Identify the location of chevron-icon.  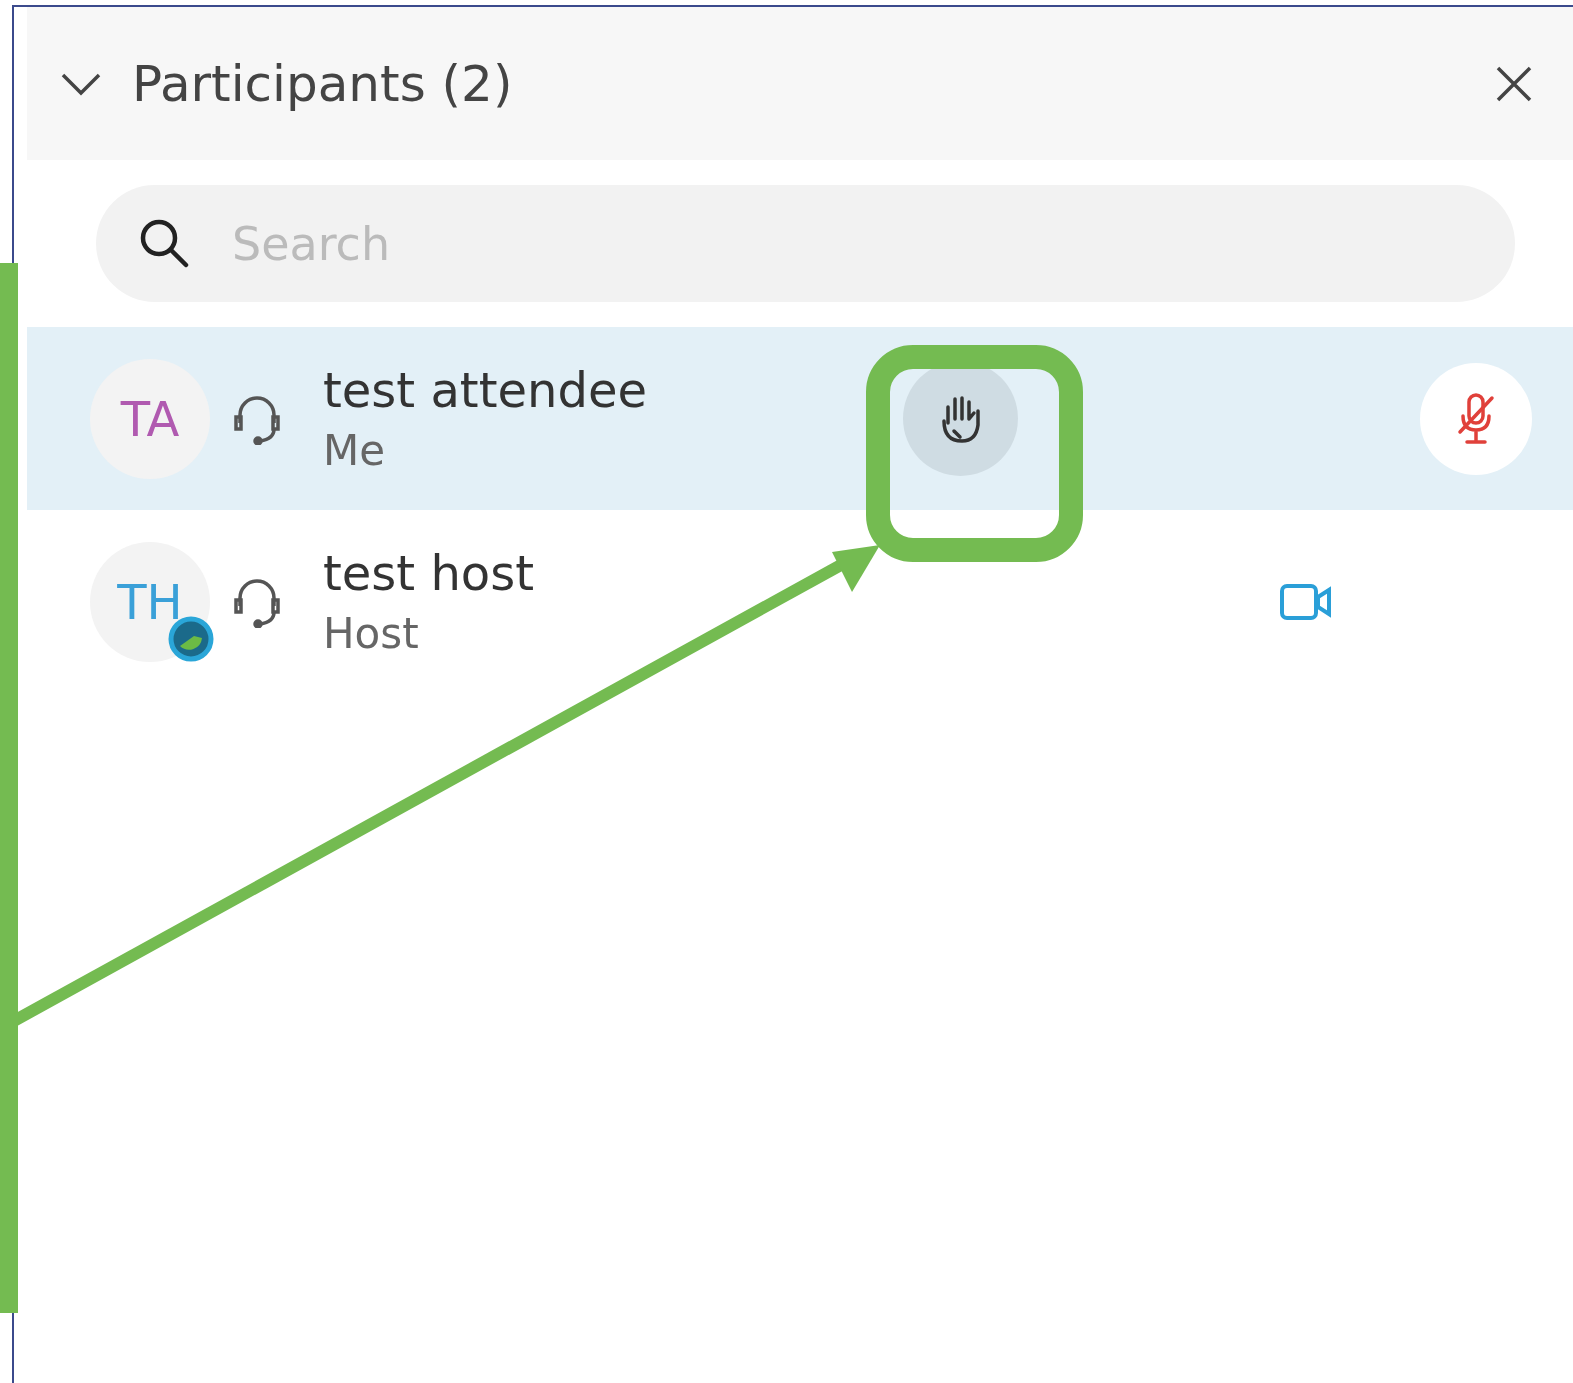
(81, 83).